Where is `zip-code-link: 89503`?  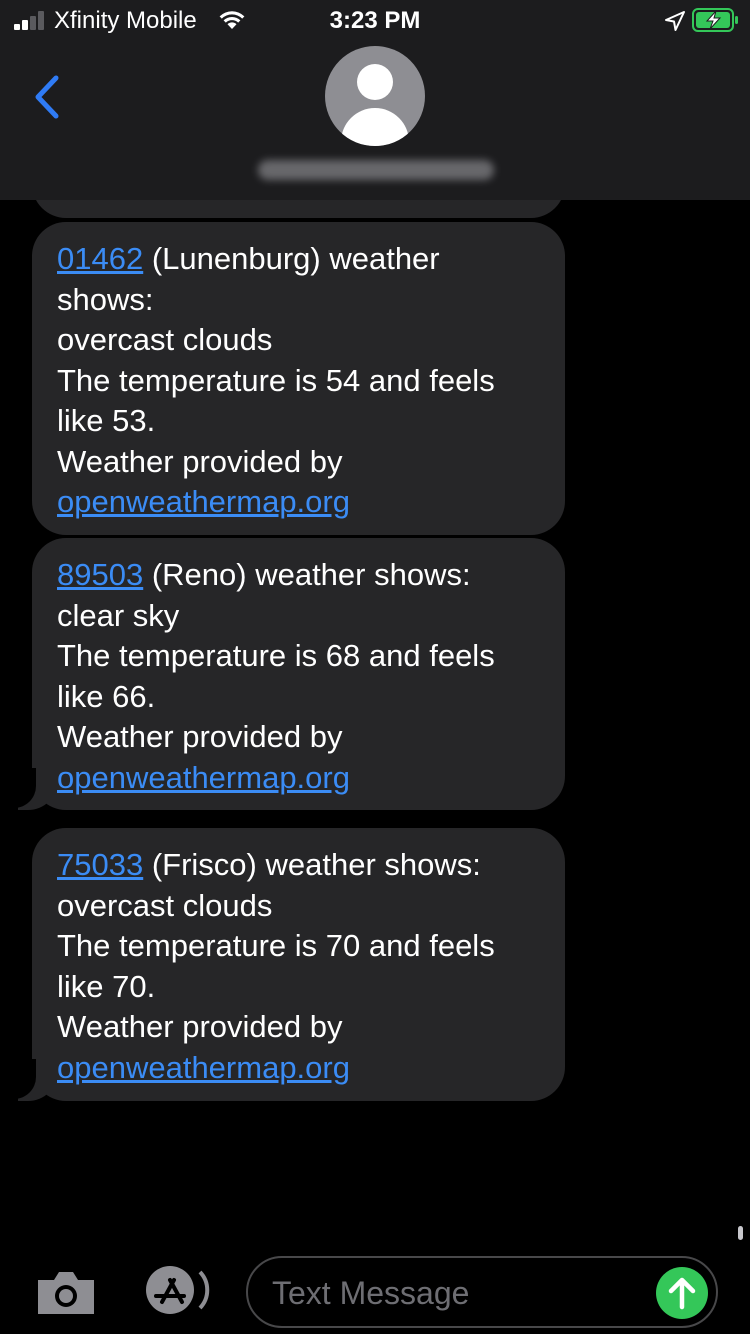
zip-code-link: 89503 is located at coordinates (100, 574).